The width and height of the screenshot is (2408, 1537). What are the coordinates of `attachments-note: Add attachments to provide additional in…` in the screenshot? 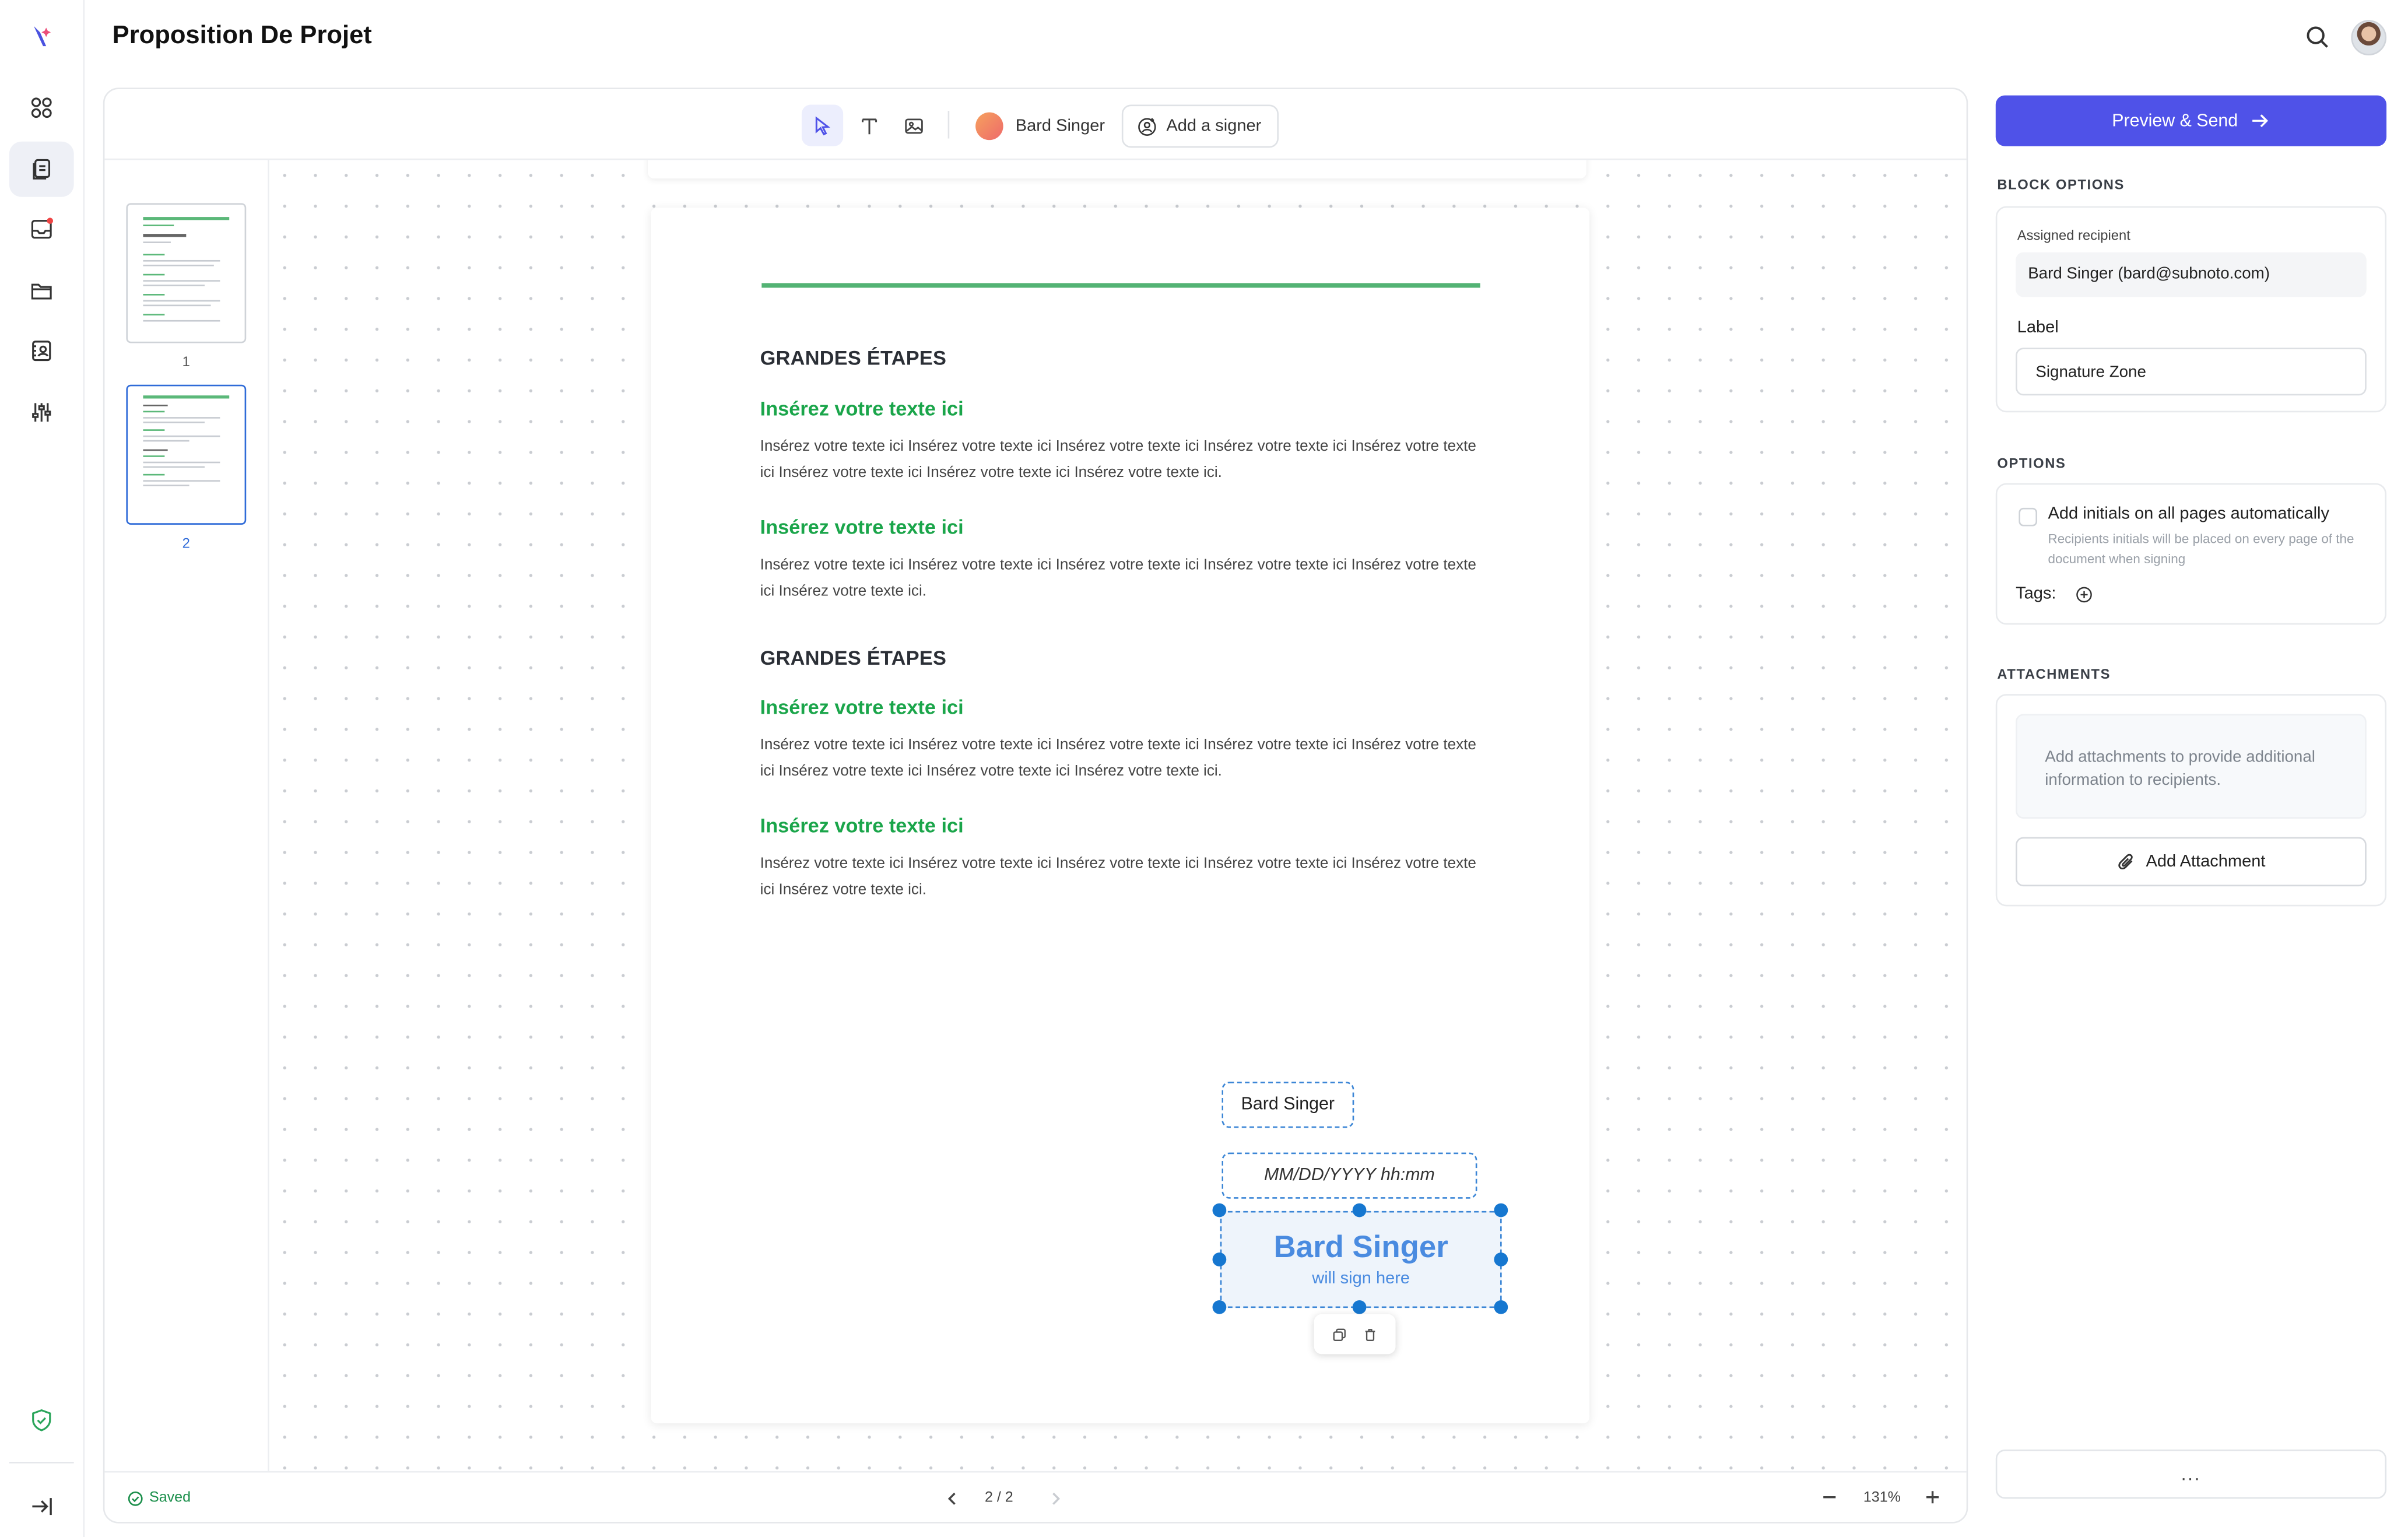 It's located at (2191, 766).